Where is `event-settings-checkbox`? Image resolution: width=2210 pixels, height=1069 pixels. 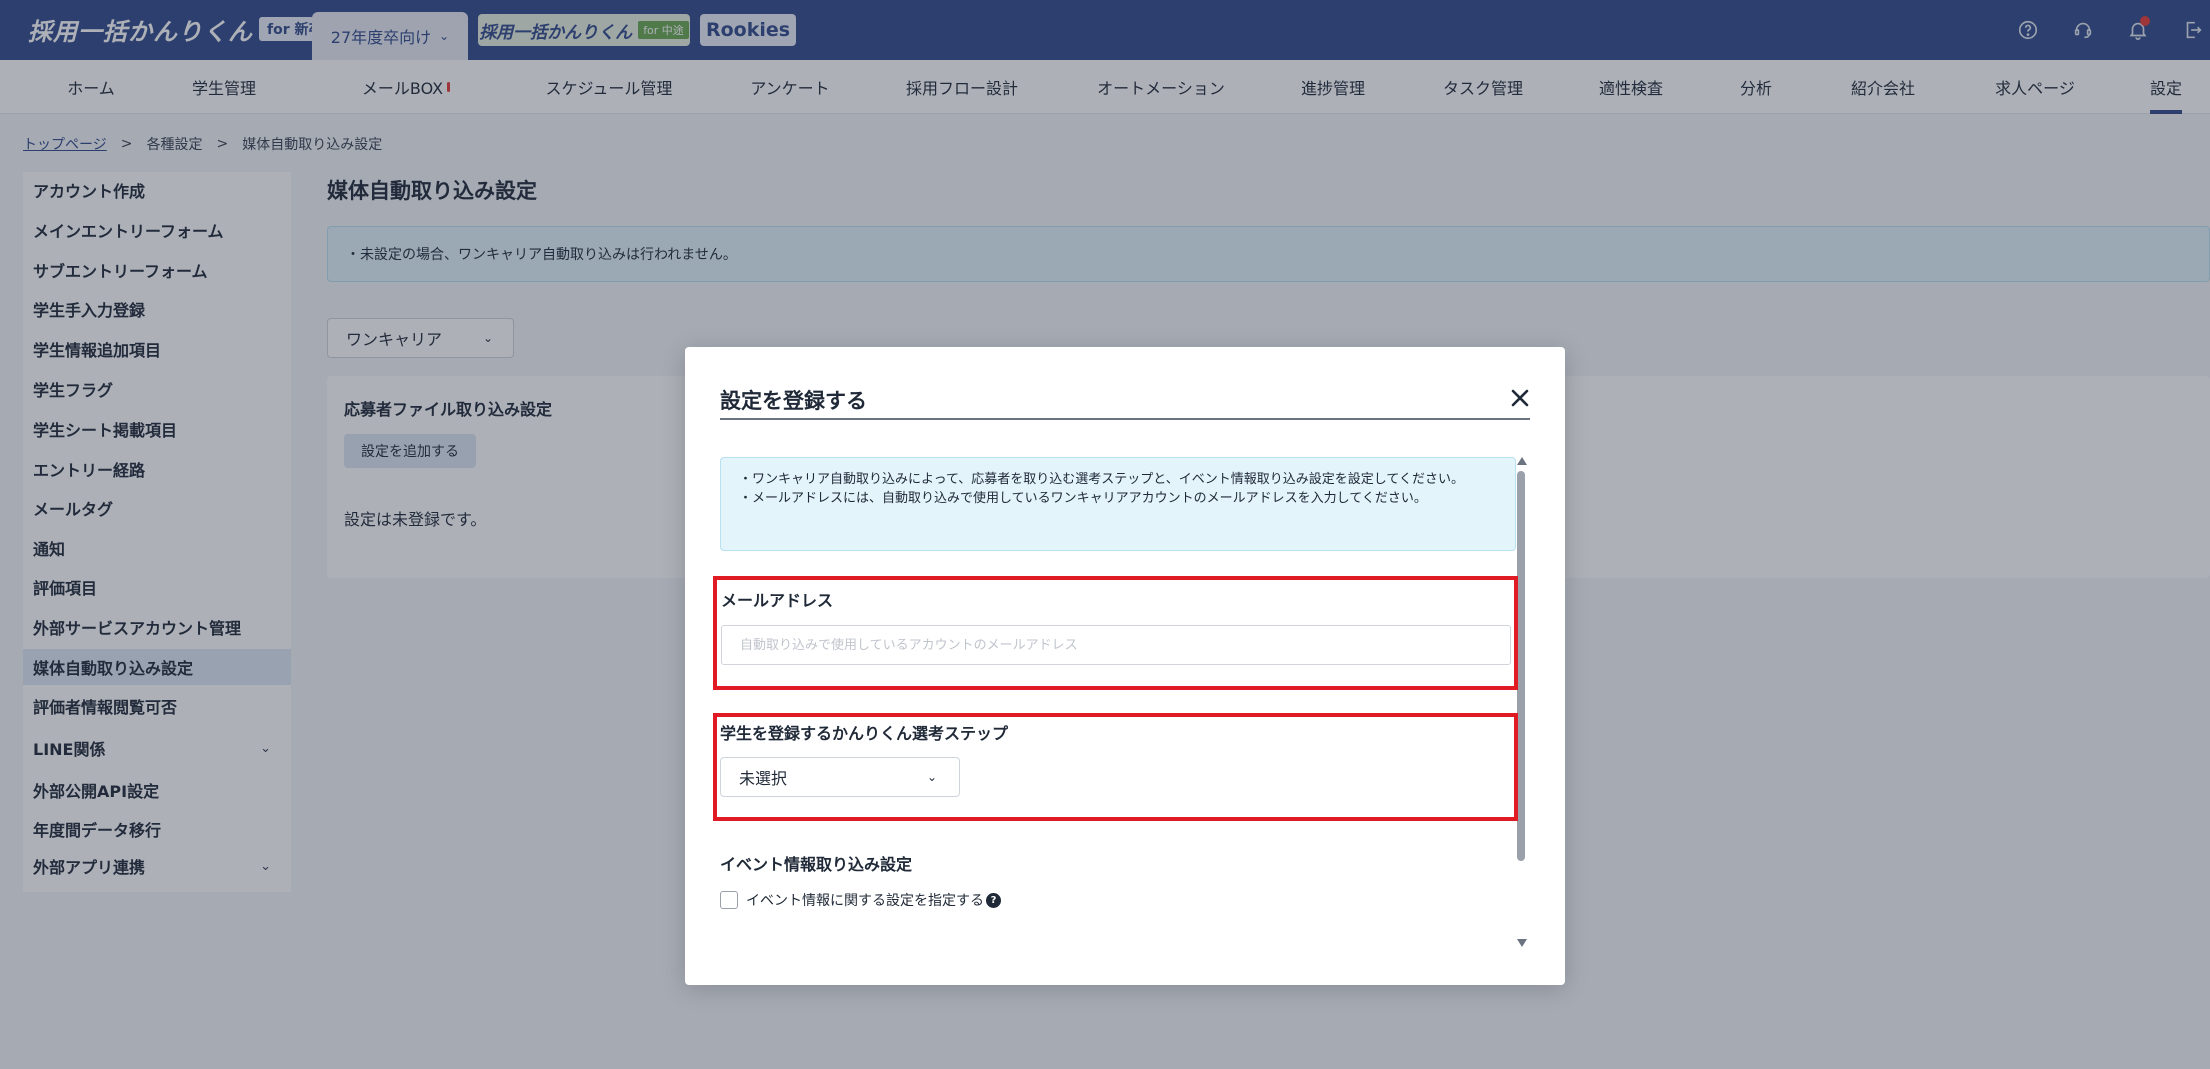 event-settings-checkbox is located at coordinates (729, 900).